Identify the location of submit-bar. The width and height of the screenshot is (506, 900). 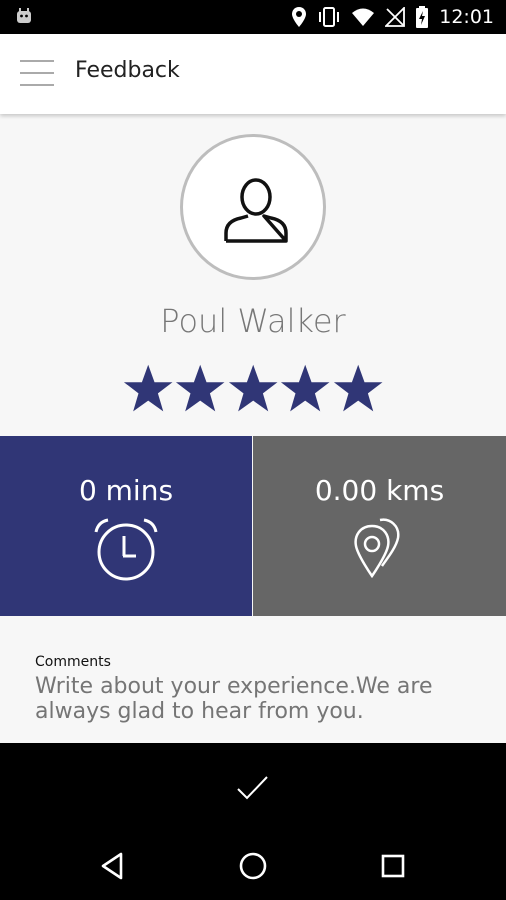
(253, 787).